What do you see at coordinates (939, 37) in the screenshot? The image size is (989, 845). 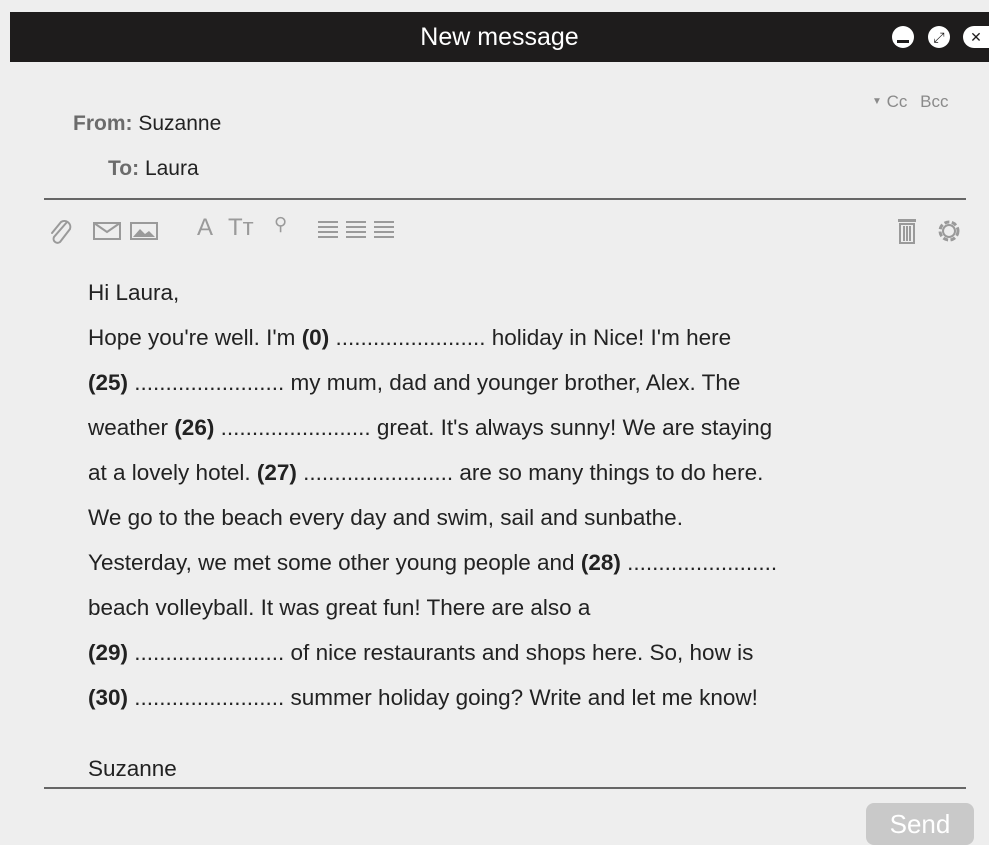 I see `expand-icon: ⤢` at bounding box center [939, 37].